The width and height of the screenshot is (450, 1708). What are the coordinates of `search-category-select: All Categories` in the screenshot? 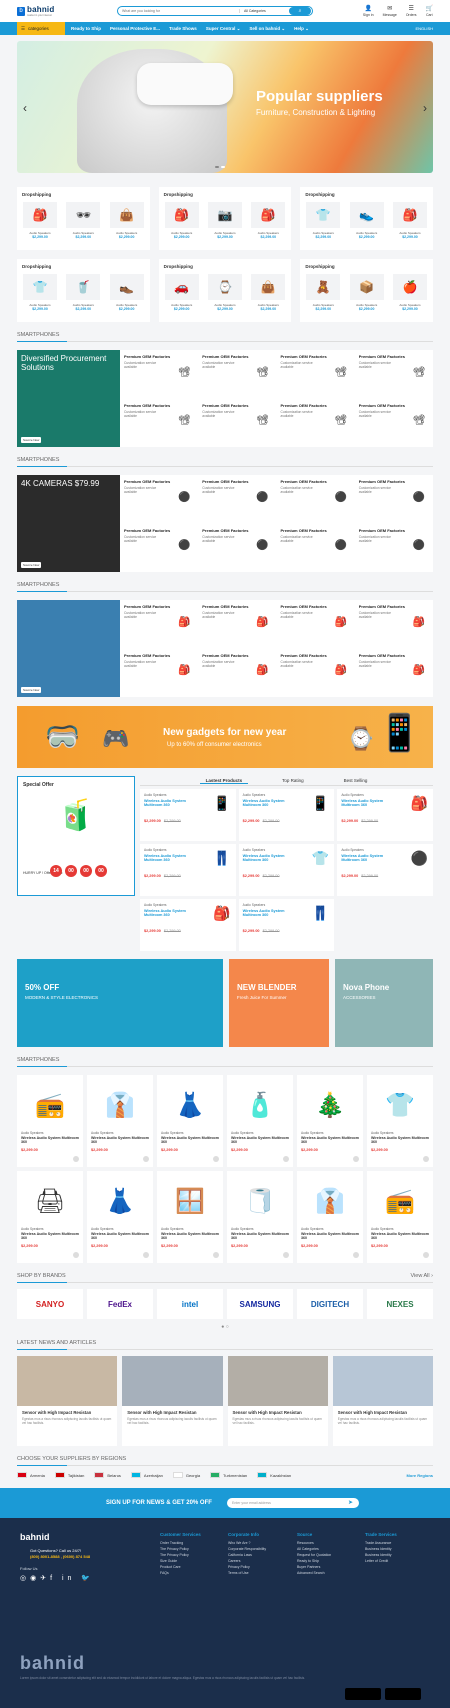 It's located at (264, 11).